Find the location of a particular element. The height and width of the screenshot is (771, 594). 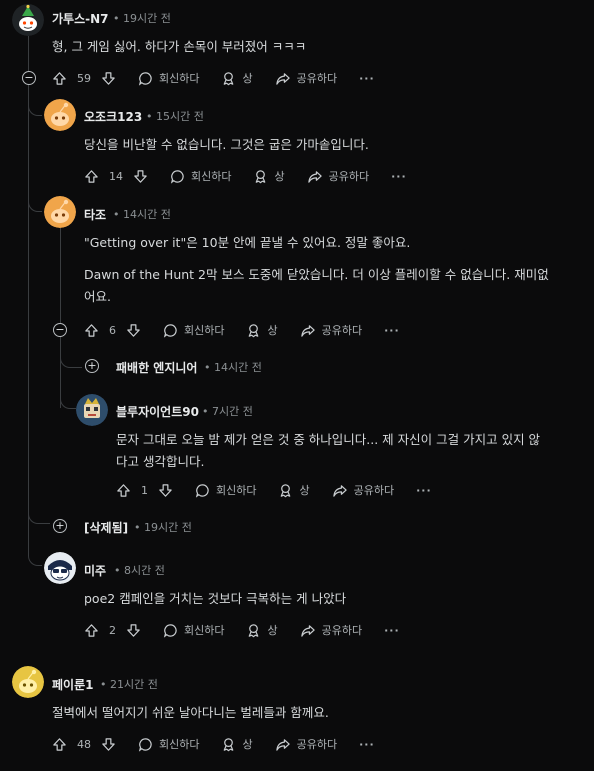

comment-actions: 48 회신하다 상 공유하다 ··· is located at coordinates (224, 744).